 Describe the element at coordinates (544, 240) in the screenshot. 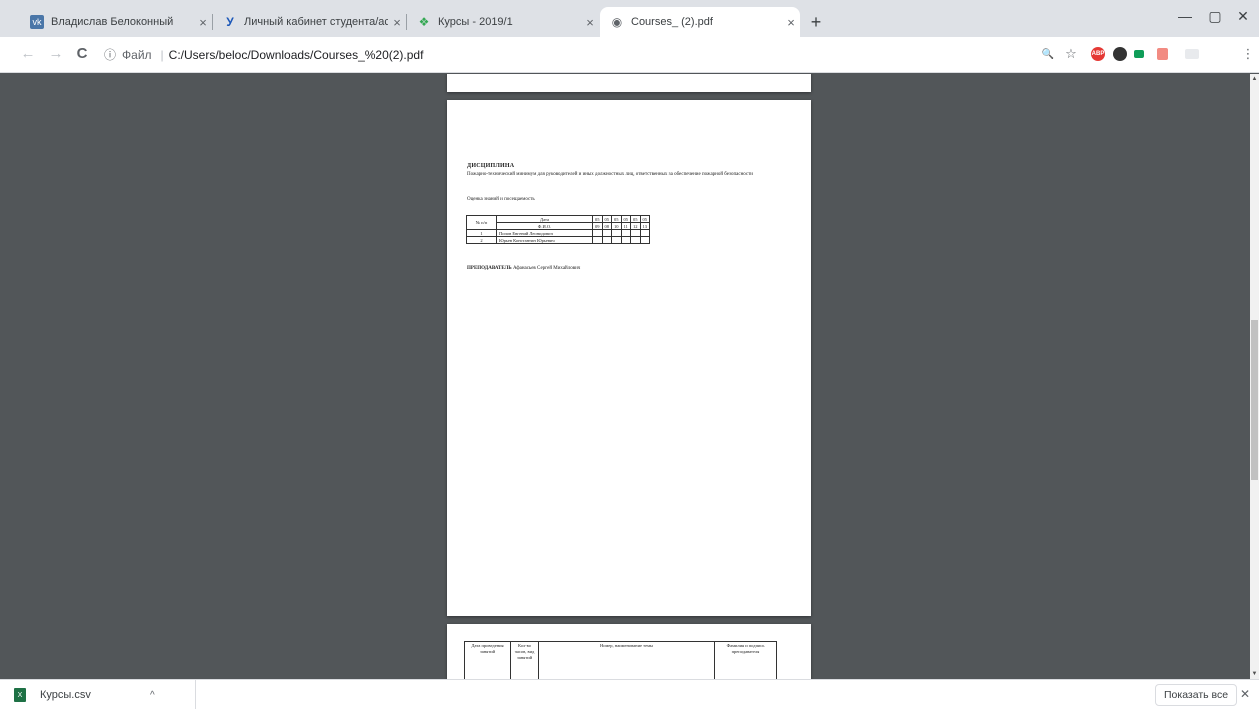

I see `student-name-cell: Юрьев Константин Юрьевич` at that location.